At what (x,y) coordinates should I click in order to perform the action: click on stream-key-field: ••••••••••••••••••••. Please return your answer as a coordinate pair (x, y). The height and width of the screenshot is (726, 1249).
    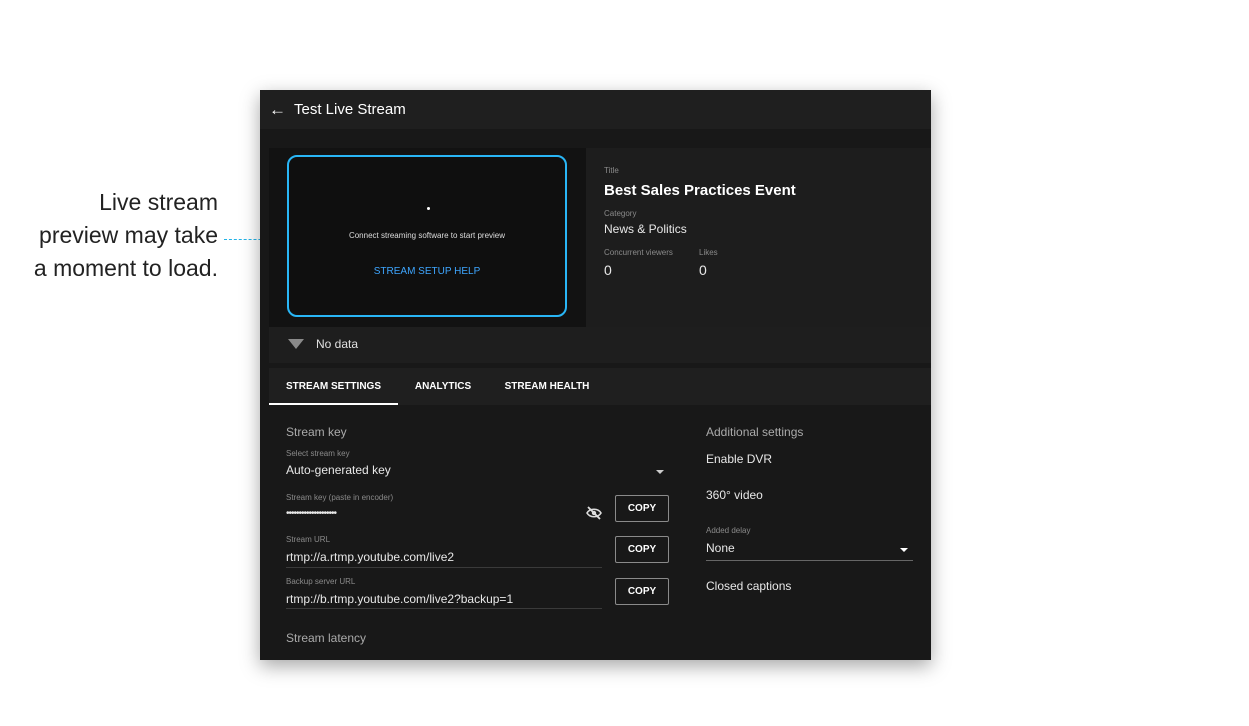
    Looking at the image, I should click on (311, 513).